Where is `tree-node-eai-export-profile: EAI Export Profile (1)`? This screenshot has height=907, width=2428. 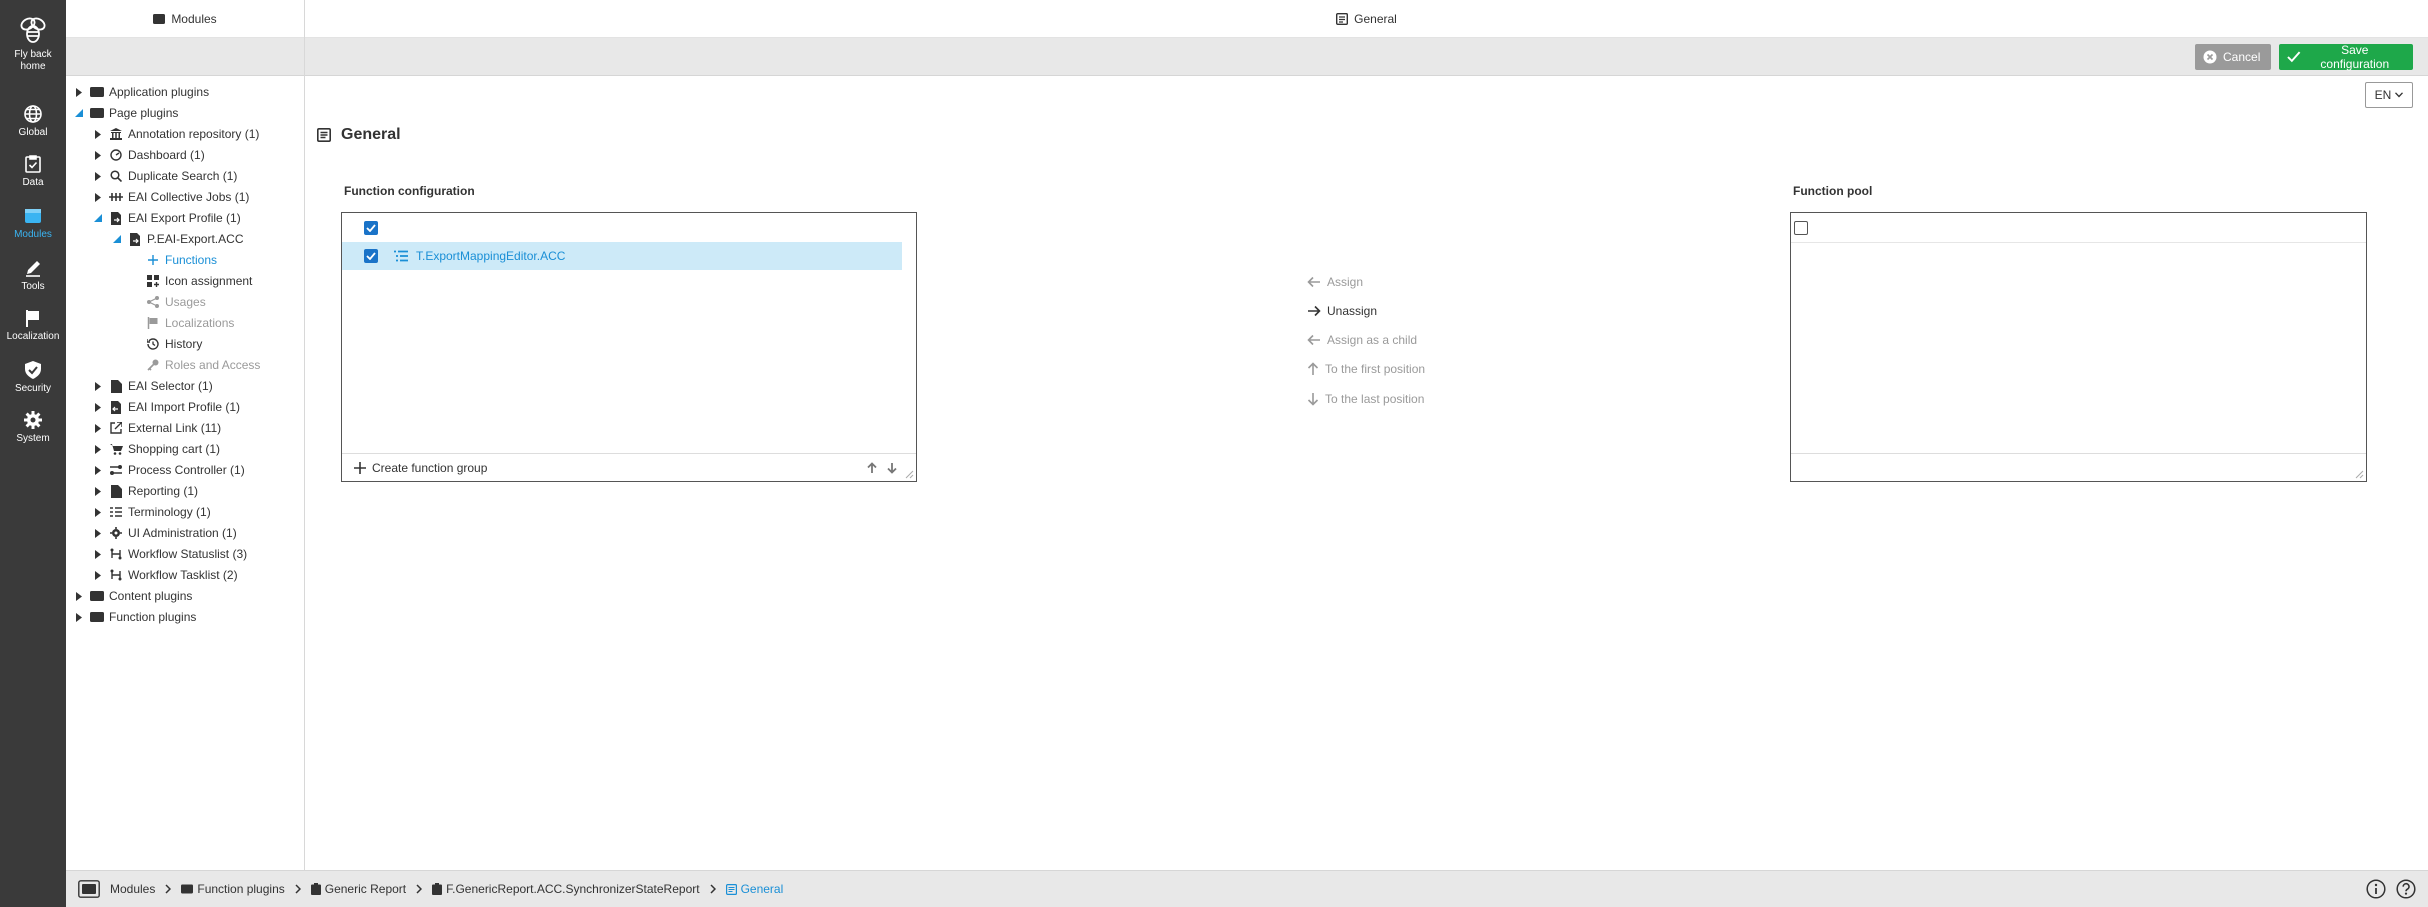 tree-node-eai-export-profile: EAI Export Profile (1) is located at coordinates (167, 218).